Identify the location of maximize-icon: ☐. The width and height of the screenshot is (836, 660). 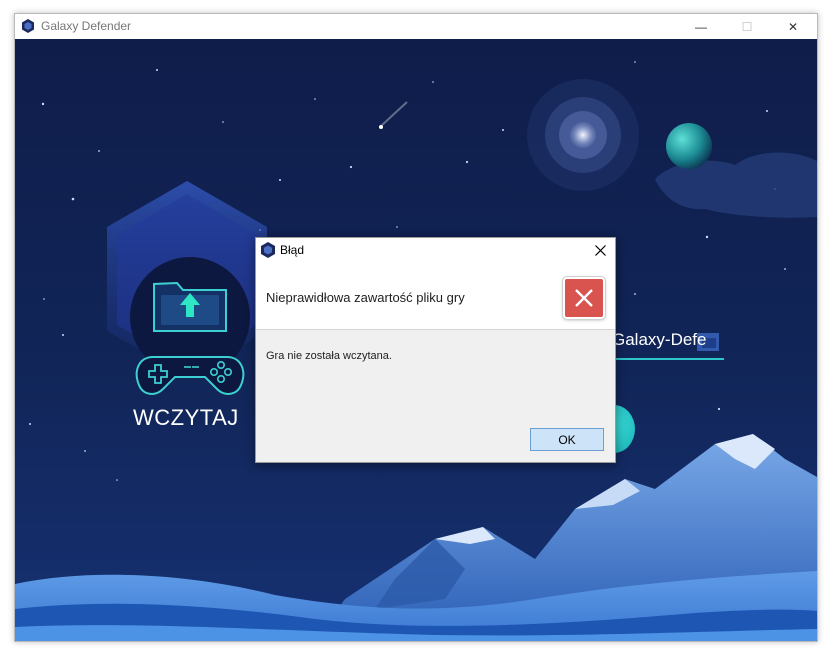
(747, 26).